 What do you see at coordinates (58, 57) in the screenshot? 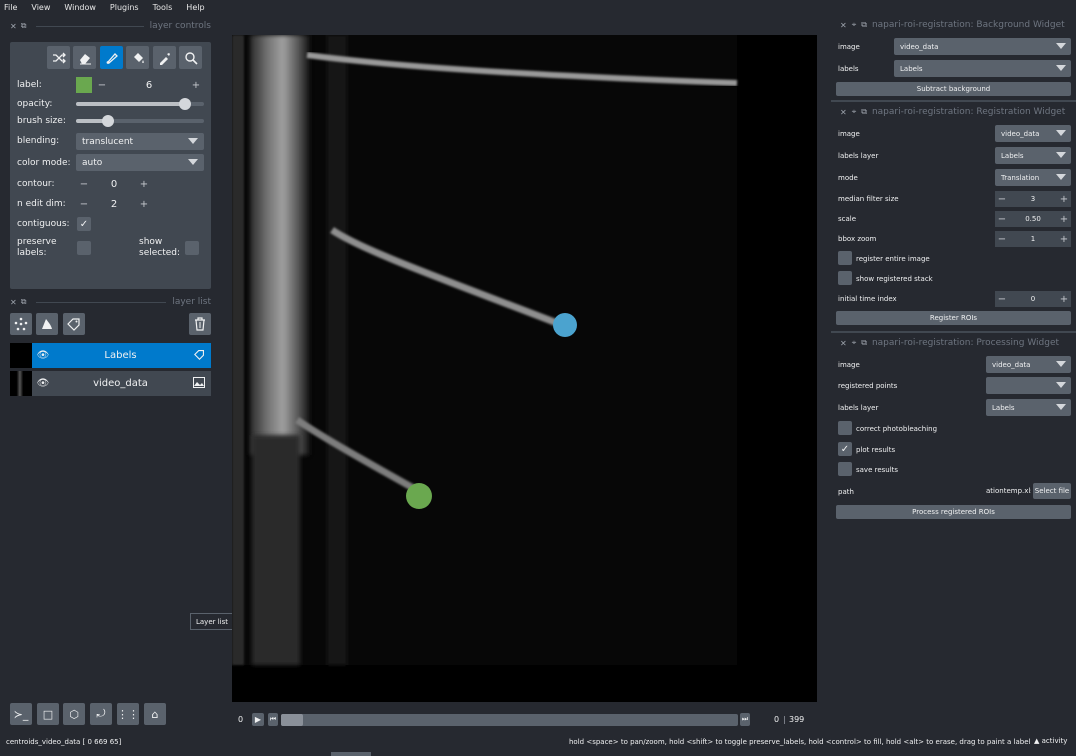
I see `shuffle-button` at bounding box center [58, 57].